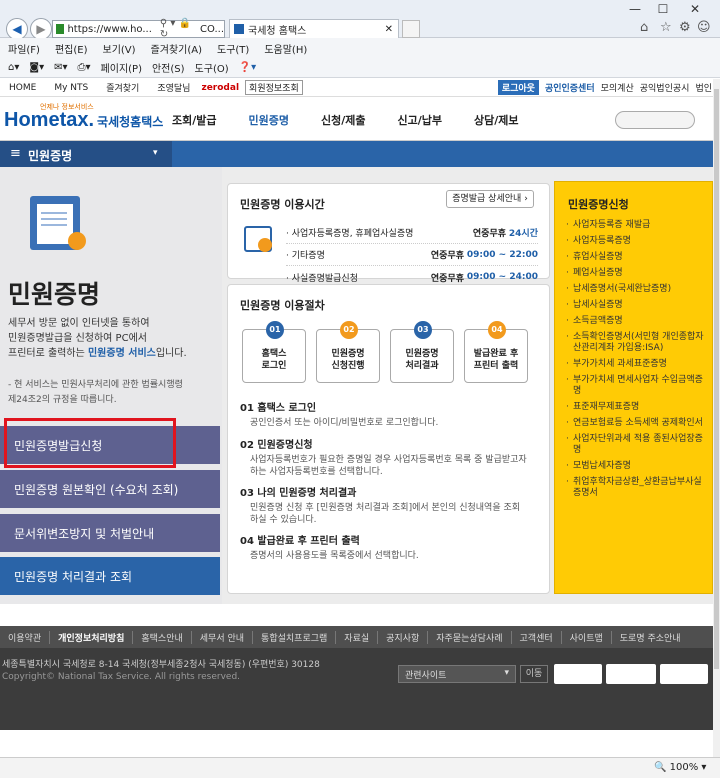 The image size is (720, 778). What do you see at coordinates (636, 241) in the screenshot?
I see `apply-item: 사업자등록증명` at bounding box center [636, 241].